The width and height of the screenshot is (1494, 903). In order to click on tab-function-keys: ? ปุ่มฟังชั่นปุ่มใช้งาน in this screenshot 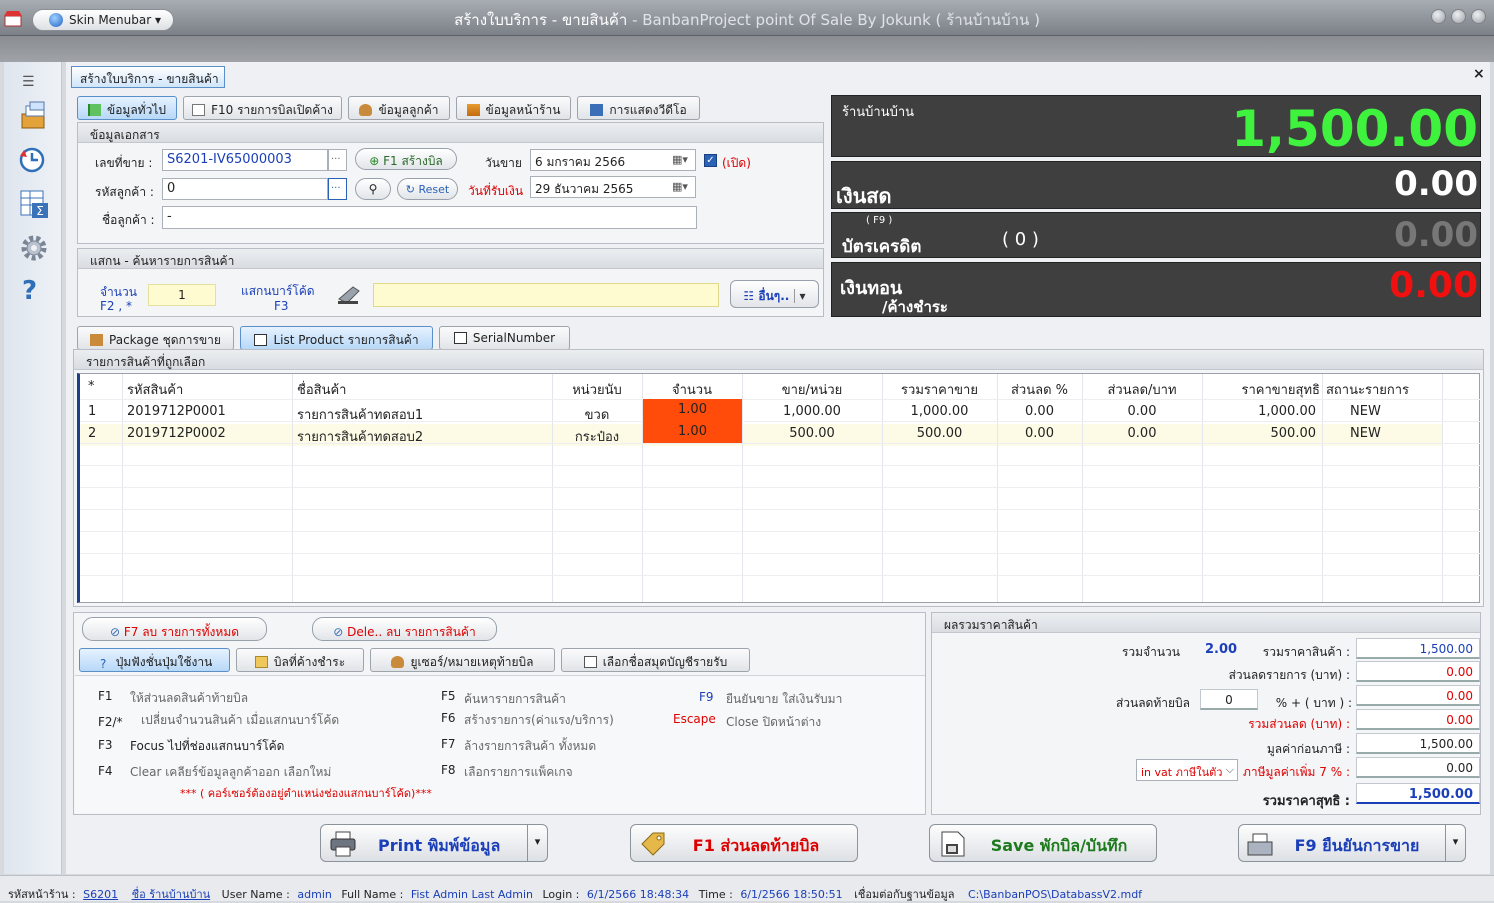, I will do `click(154, 660)`.